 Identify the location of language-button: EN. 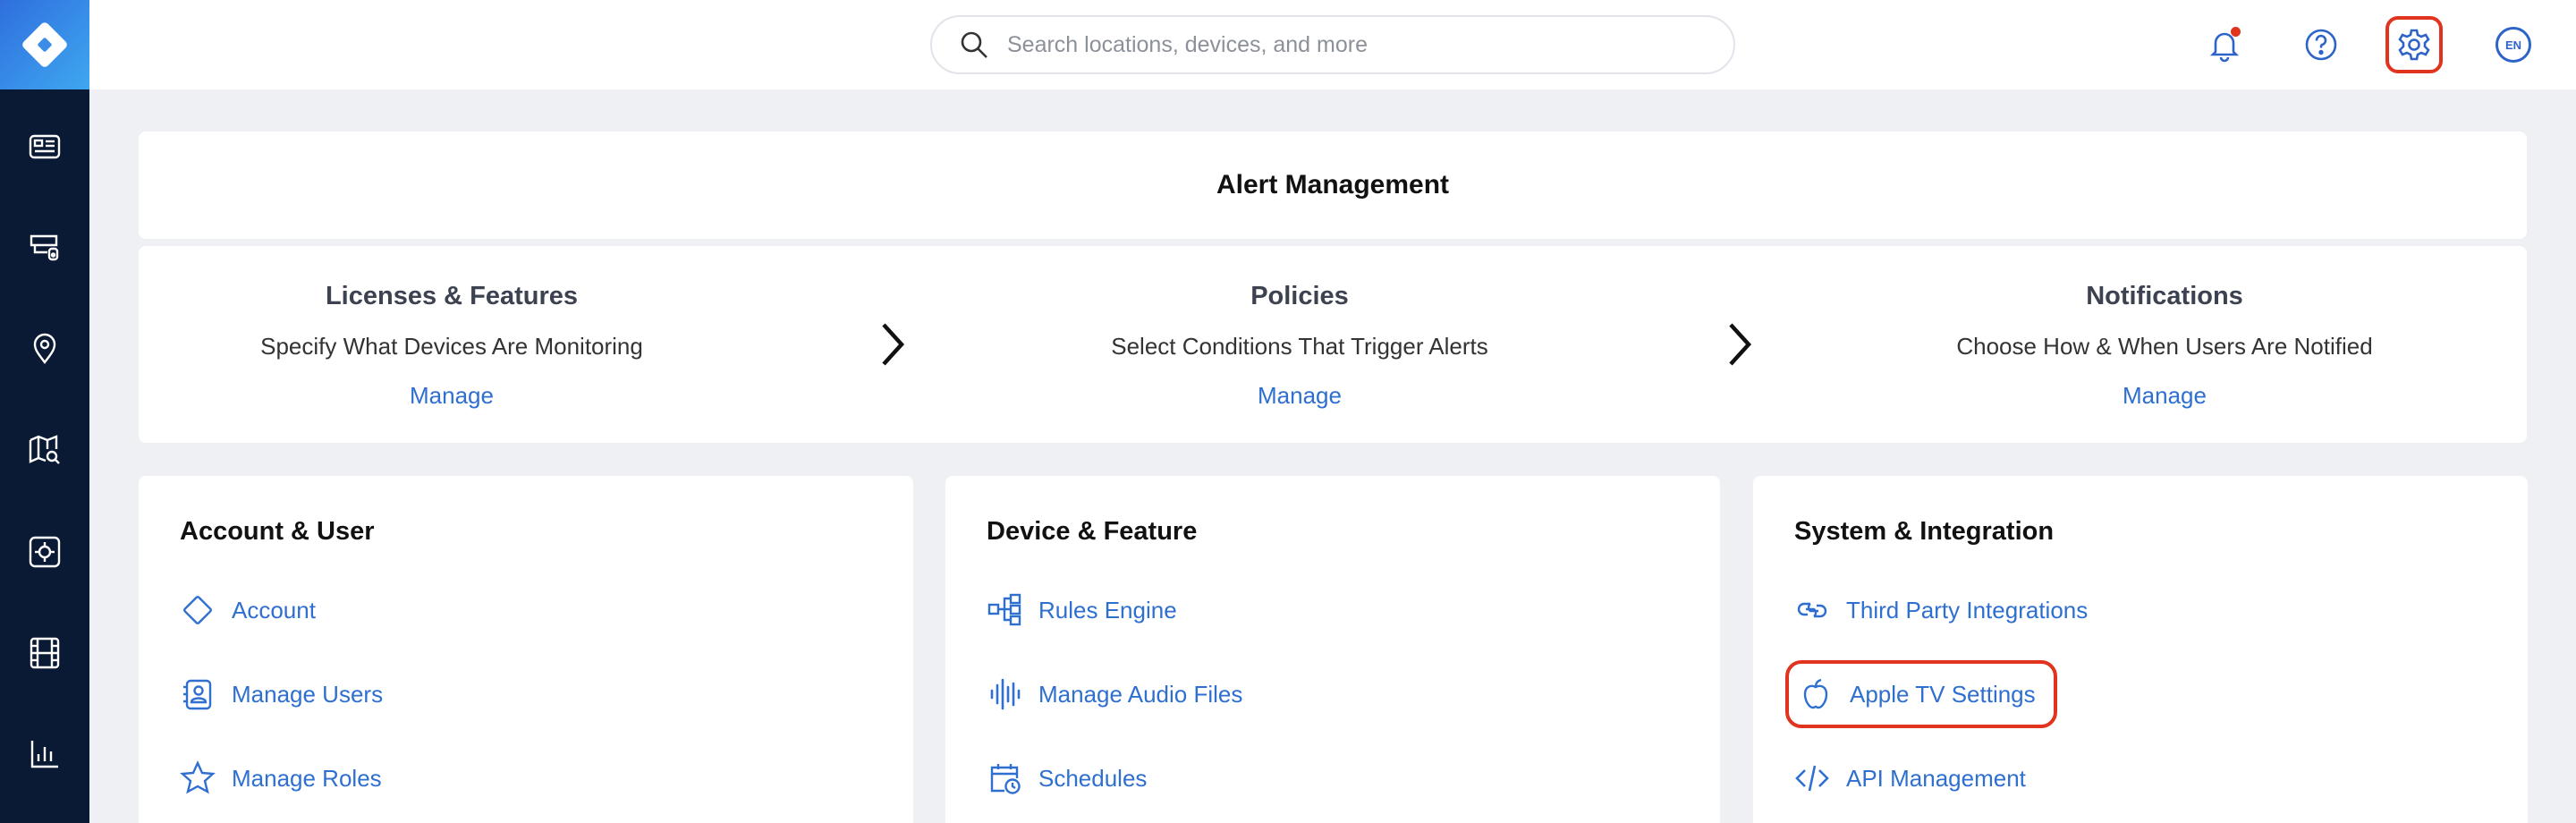
(2513, 44).